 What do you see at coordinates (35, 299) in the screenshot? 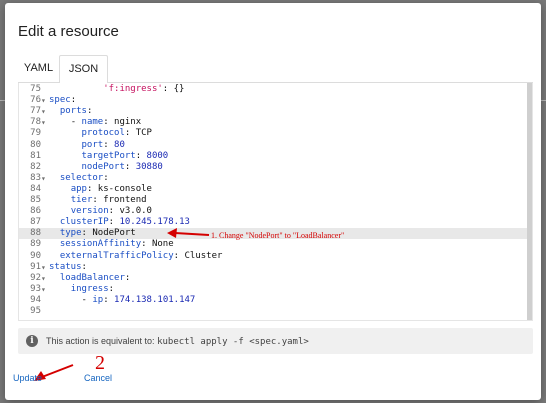
I see `line-number: 94` at bounding box center [35, 299].